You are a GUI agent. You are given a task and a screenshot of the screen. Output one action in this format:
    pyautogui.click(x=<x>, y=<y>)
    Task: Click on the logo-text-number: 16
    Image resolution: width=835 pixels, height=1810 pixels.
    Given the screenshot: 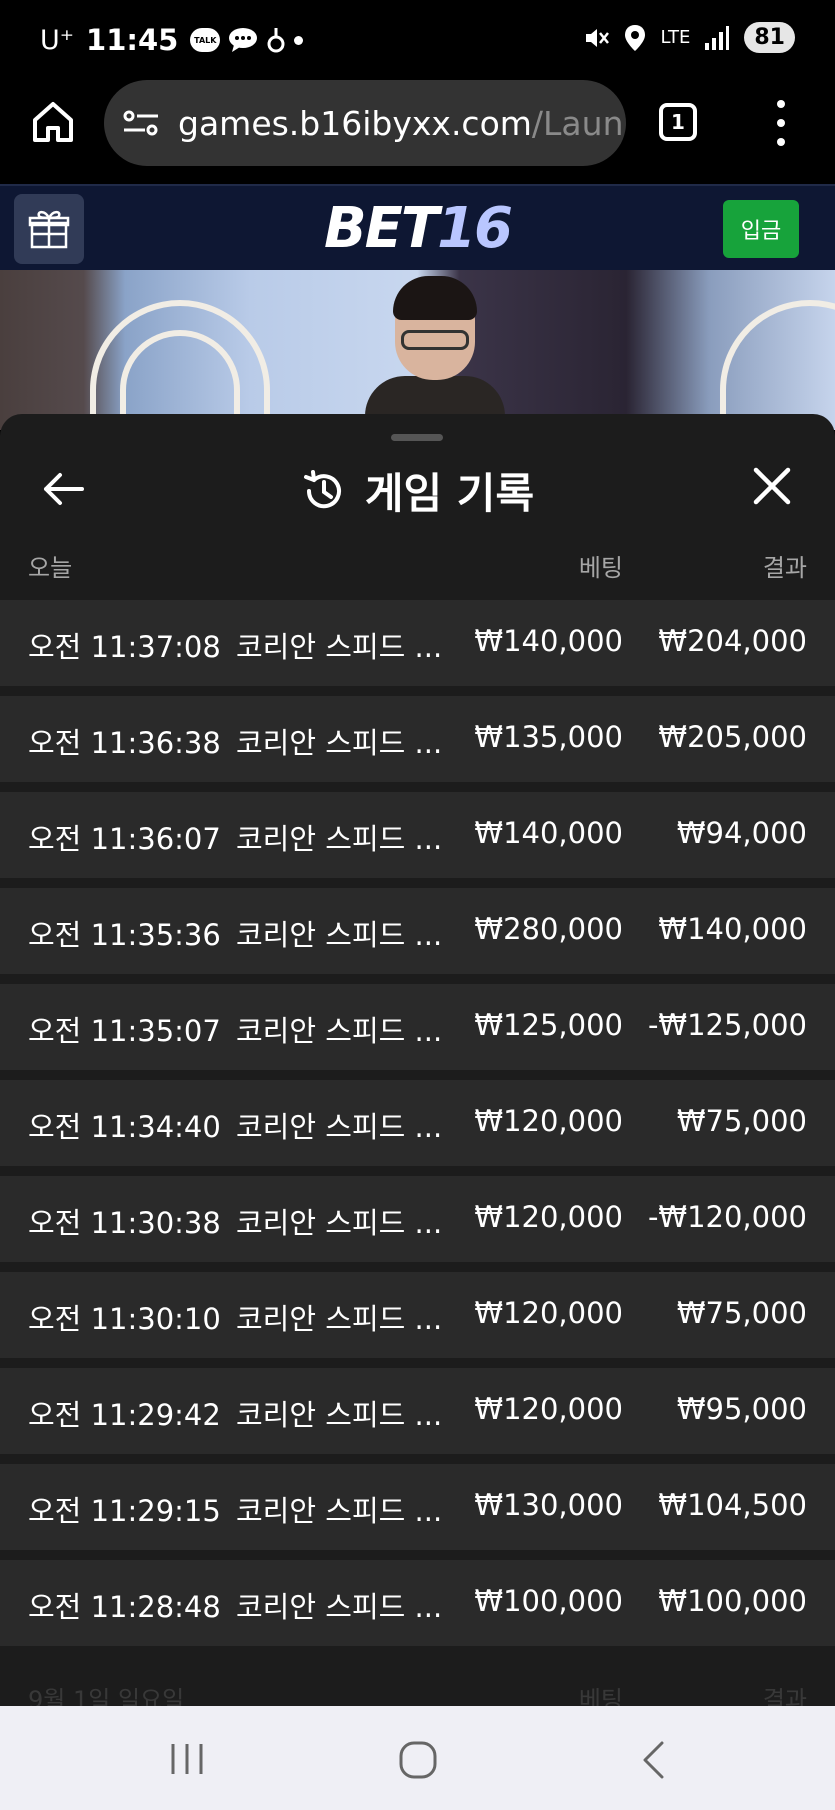 What is the action you would take?
    pyautogui.click(x=475, y=228)
    